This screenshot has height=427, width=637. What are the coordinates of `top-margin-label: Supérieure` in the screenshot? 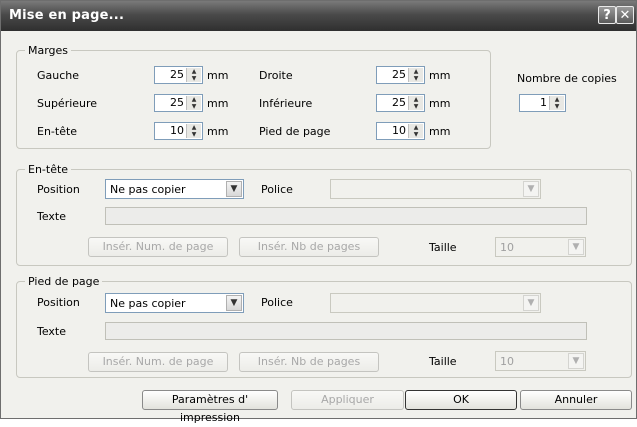 It's located at (67, 103).